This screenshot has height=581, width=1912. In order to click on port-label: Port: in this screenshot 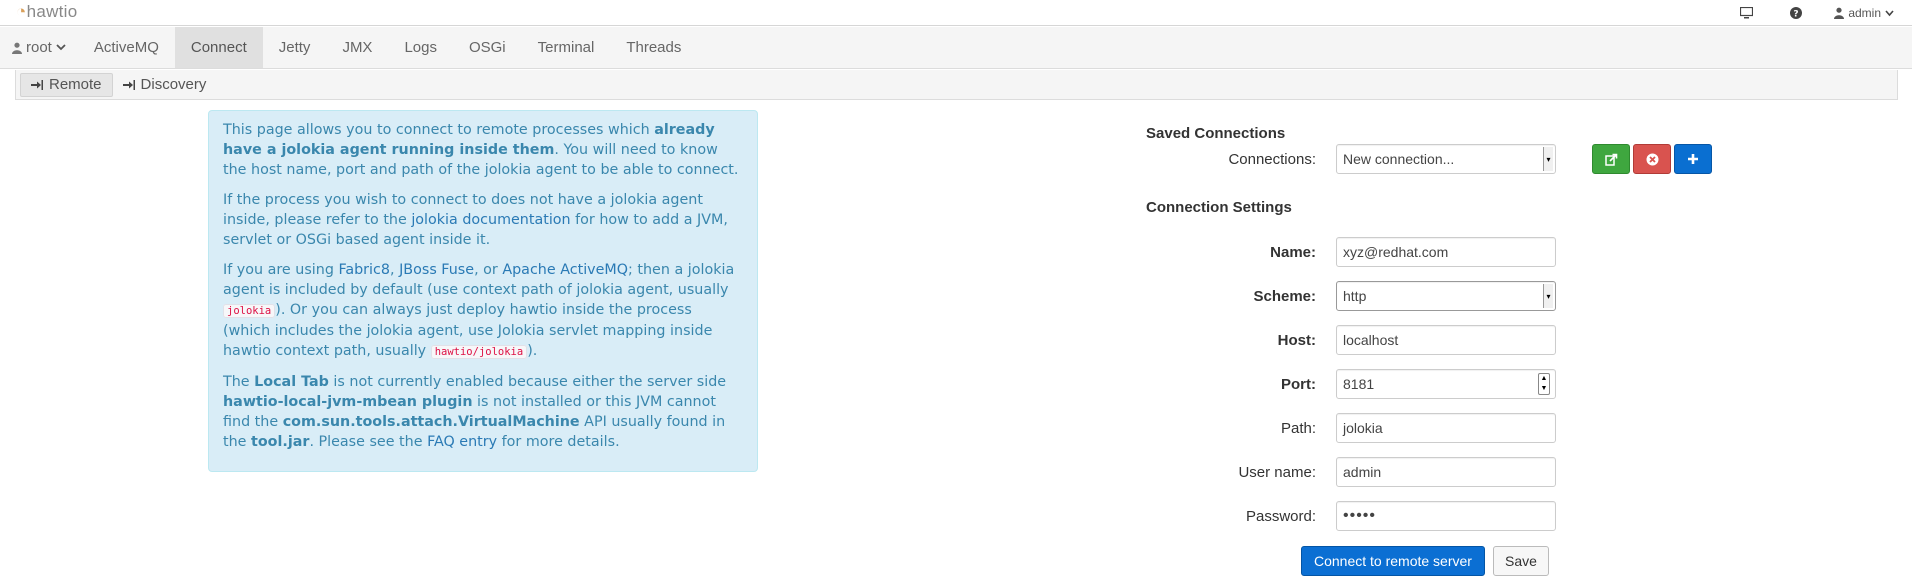, I will do `click(1298, 384)`.